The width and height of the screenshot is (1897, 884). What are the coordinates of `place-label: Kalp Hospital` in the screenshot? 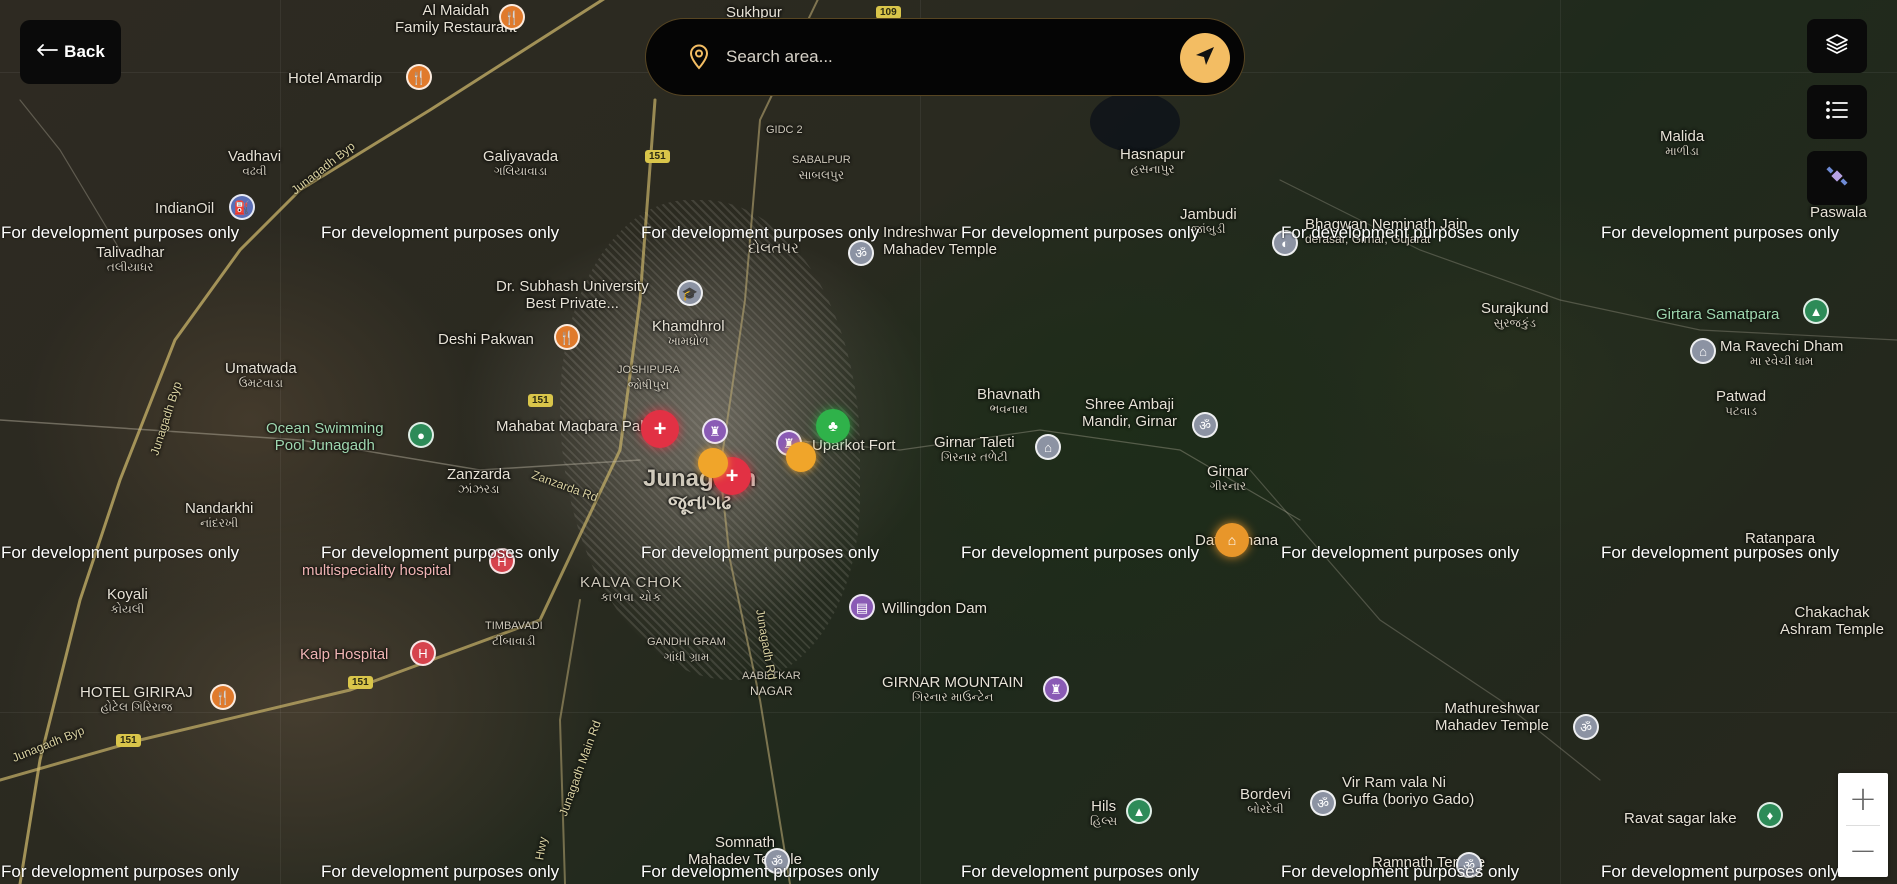 It's located at (344, 654).